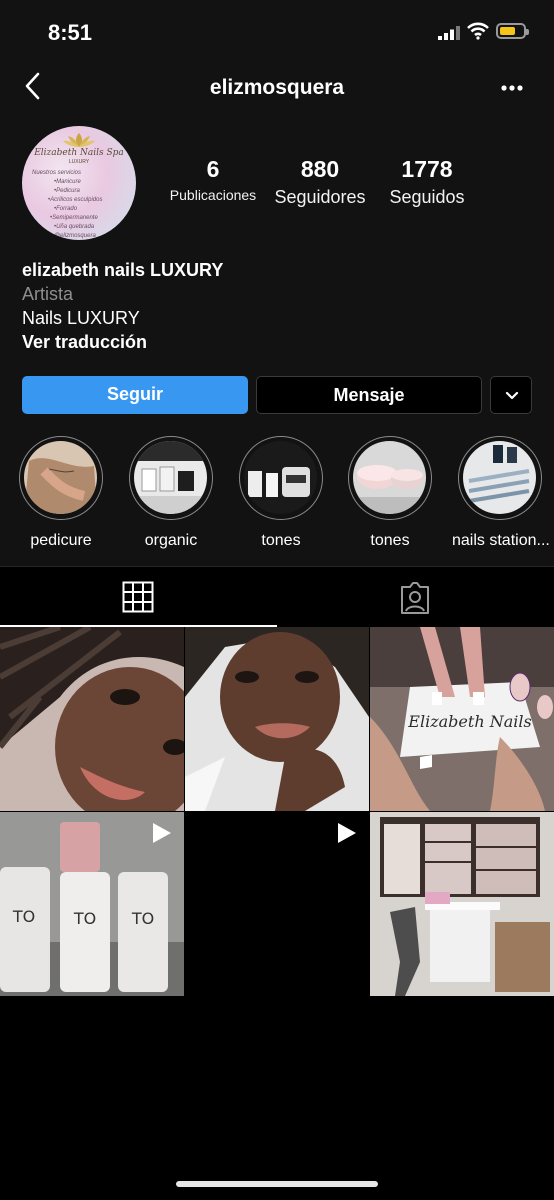  I want to click on avatar-service-line: •Acrilicos esculpidos, so click(75, 200).